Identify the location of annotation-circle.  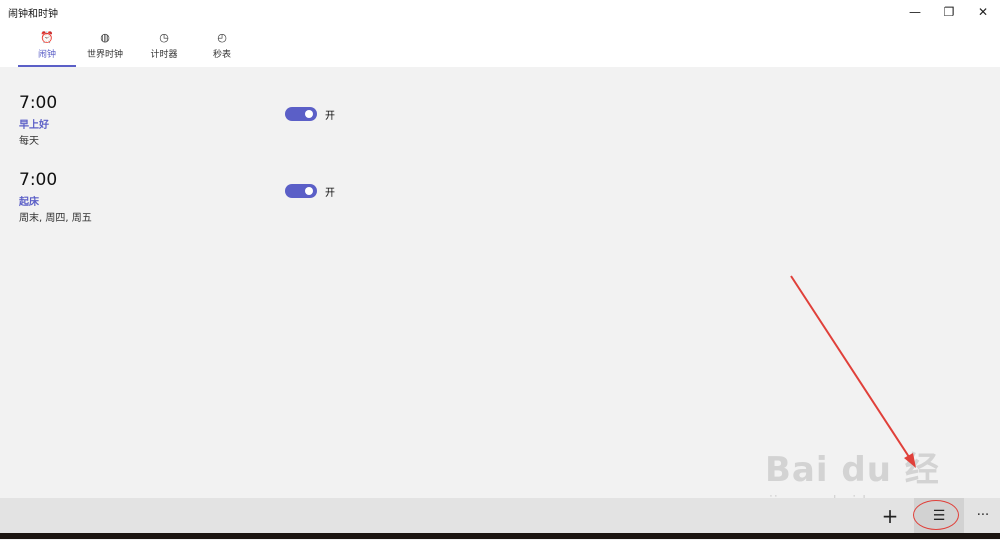
(936, 515).